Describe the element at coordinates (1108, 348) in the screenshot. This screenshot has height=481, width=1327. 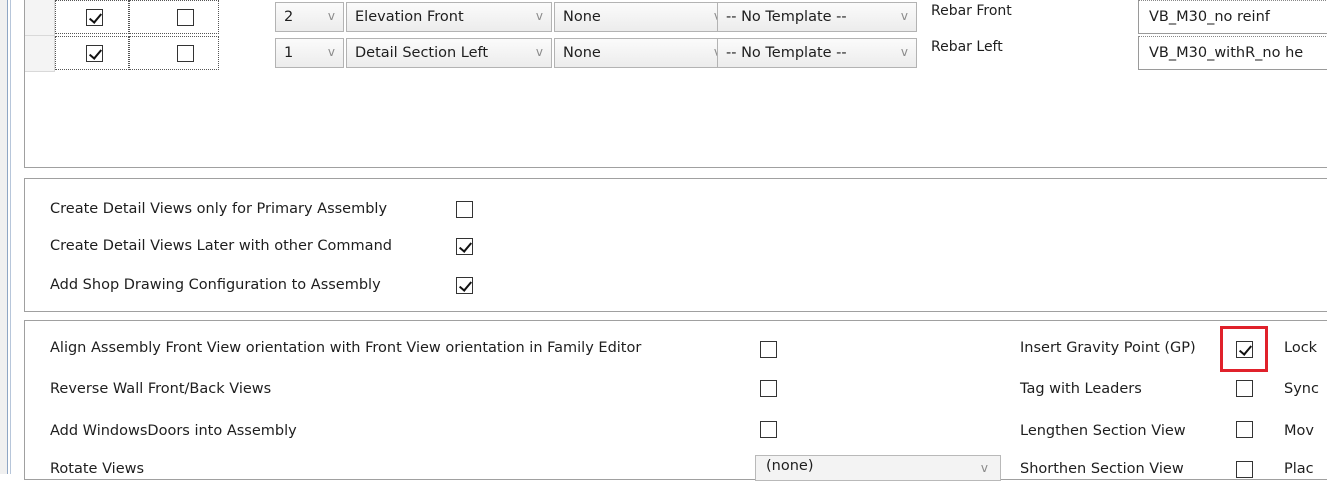
I see `gravity-point-label: Insert Gravity Point (GP)` at that location.